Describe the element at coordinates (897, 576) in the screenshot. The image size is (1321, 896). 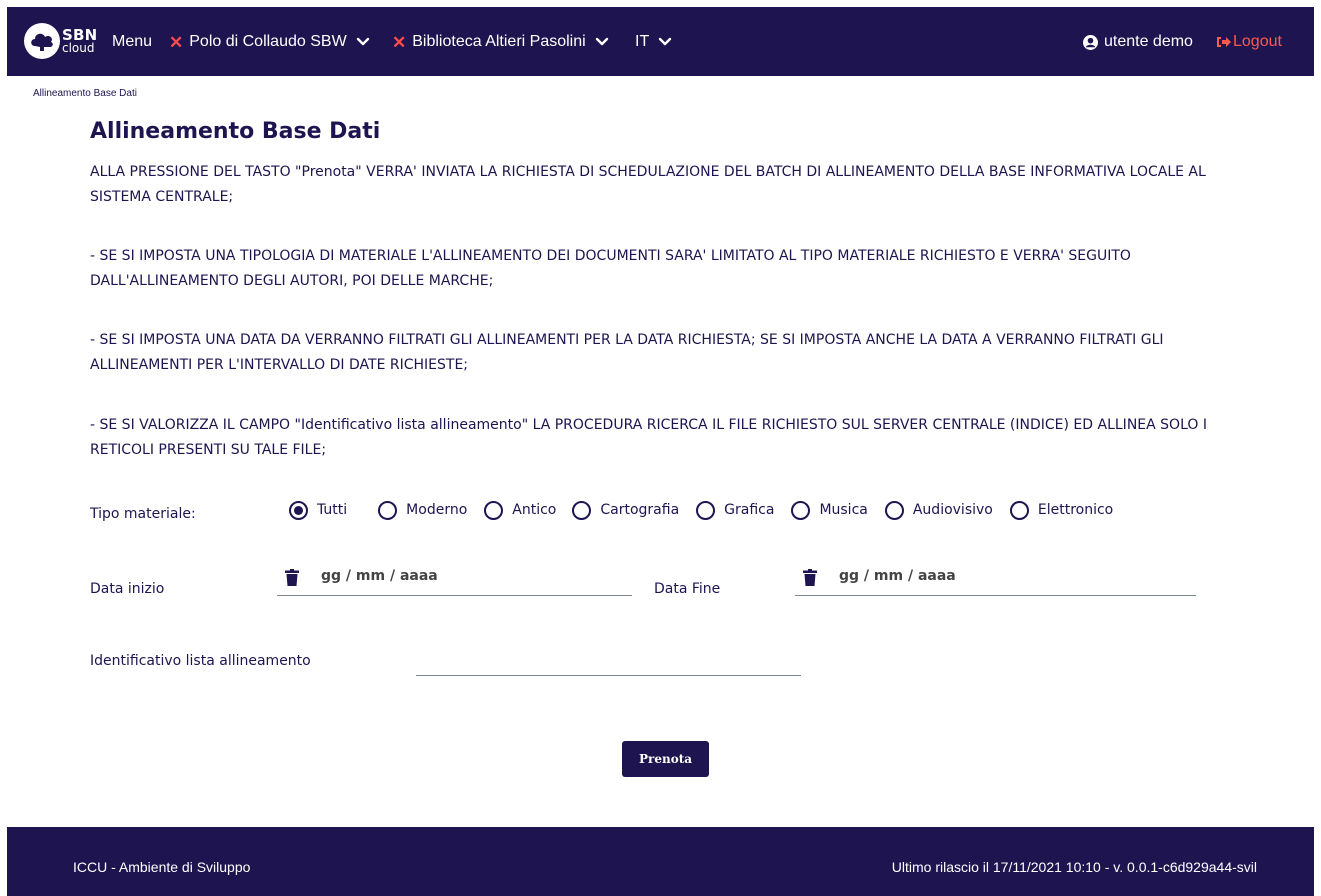
I see `data-fine-input: gg / mm / aaaa` at that location.